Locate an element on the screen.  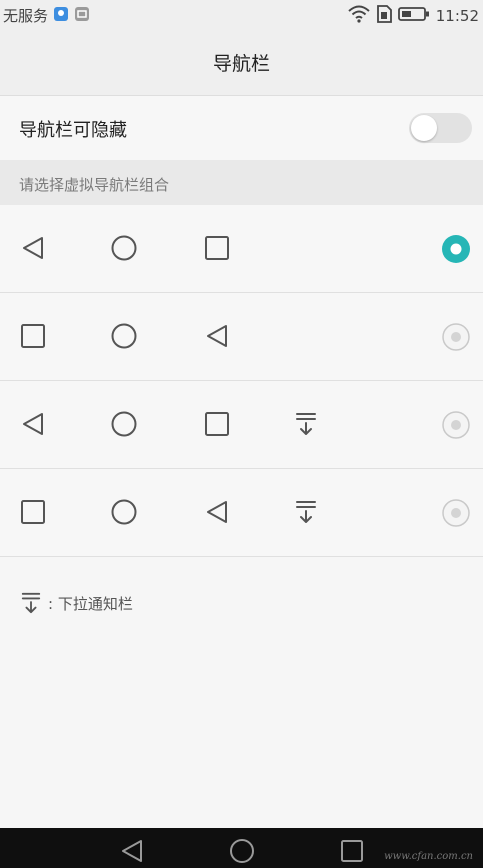
system-navigation-bar is located at coordinates (241, 848).